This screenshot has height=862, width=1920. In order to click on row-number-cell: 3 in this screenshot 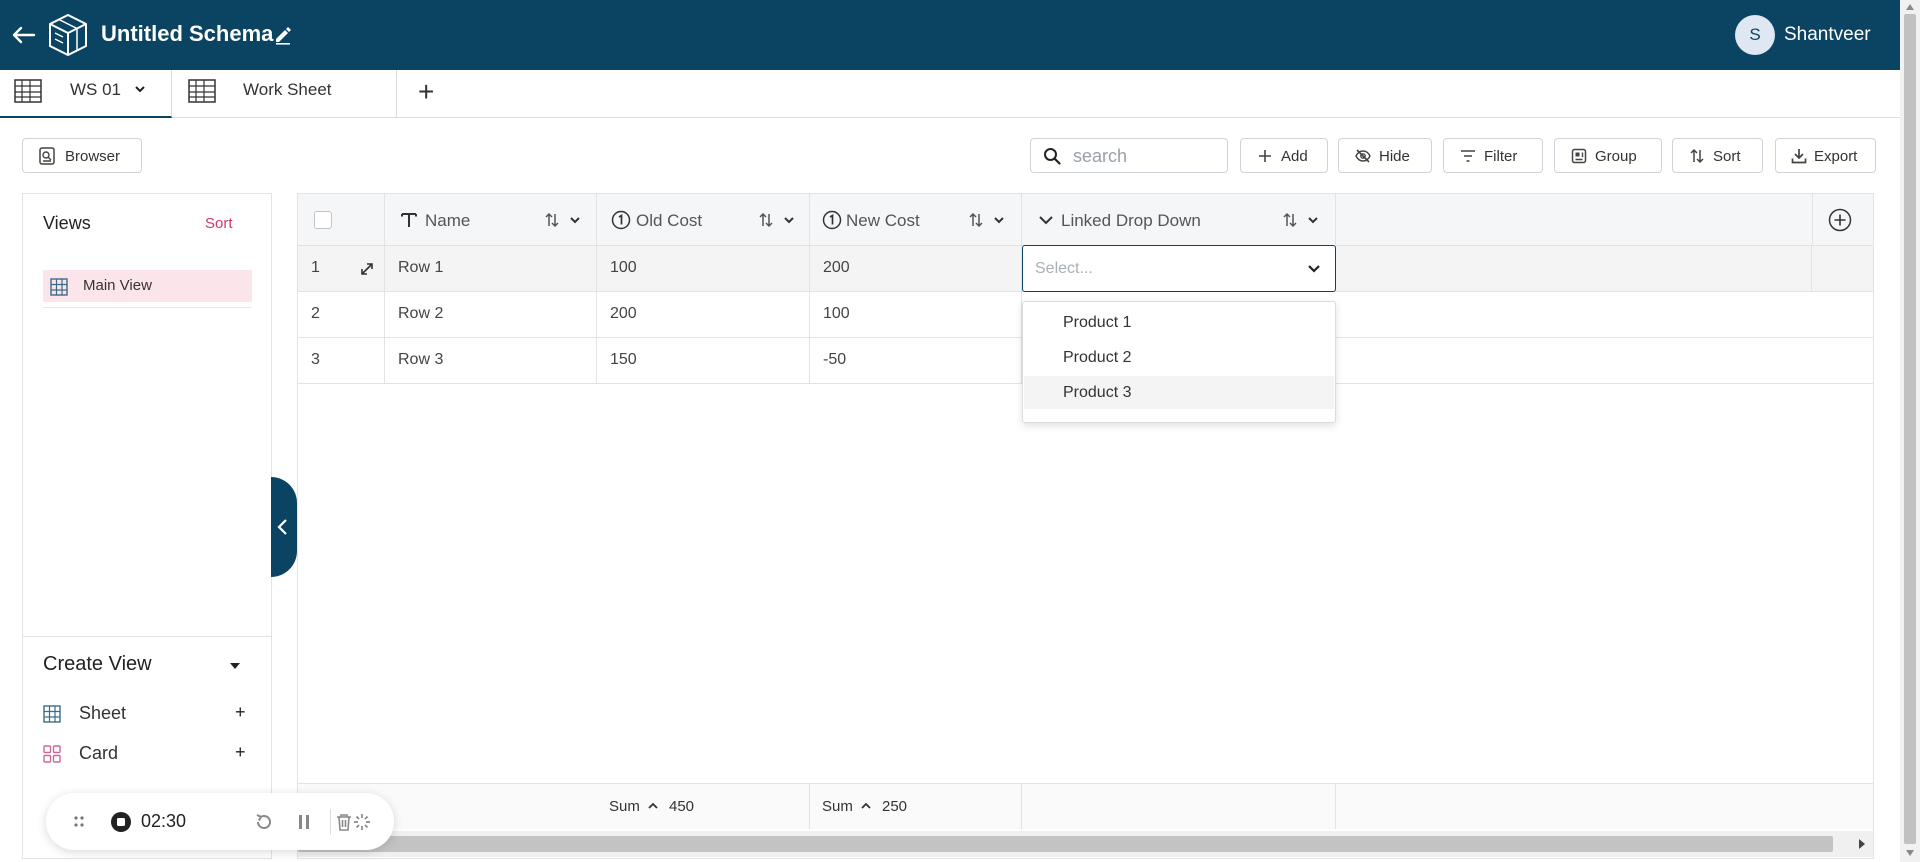, I will do `click(341, 360)`.